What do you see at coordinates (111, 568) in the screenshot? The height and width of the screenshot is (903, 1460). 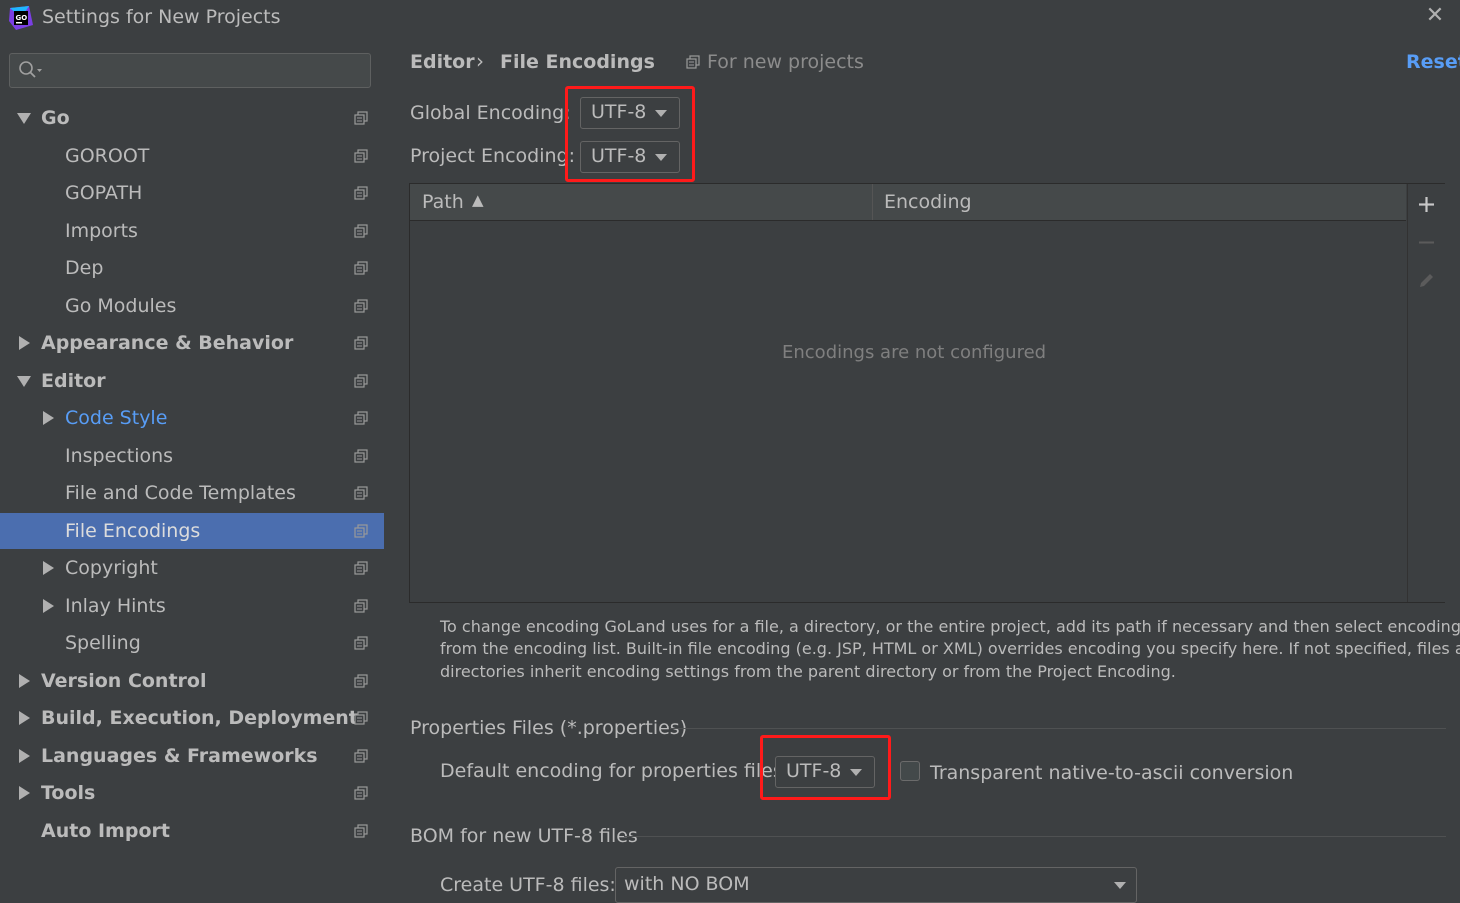 I see `sidebar-item-label: Copyright` at bounding box center [111, 568].